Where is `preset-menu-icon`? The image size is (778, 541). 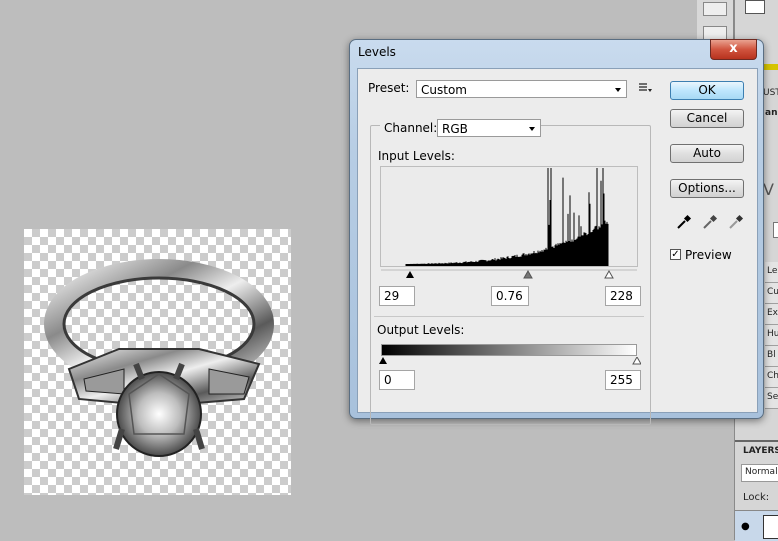 preset-menu-icon is located at coordinates (645, 88).